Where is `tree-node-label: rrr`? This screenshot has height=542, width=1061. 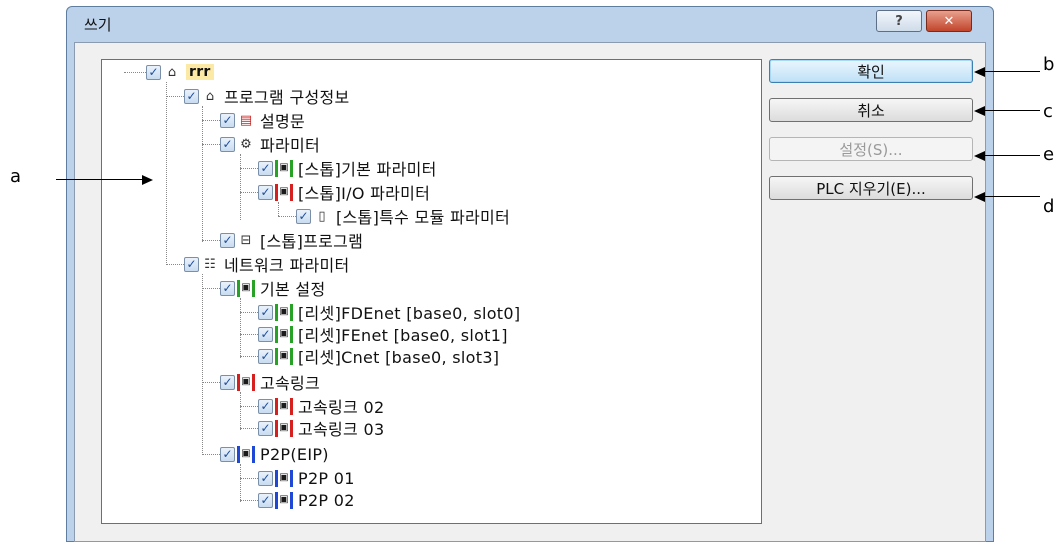
tree-node-label: rrr is located at coordinates (200, 72).